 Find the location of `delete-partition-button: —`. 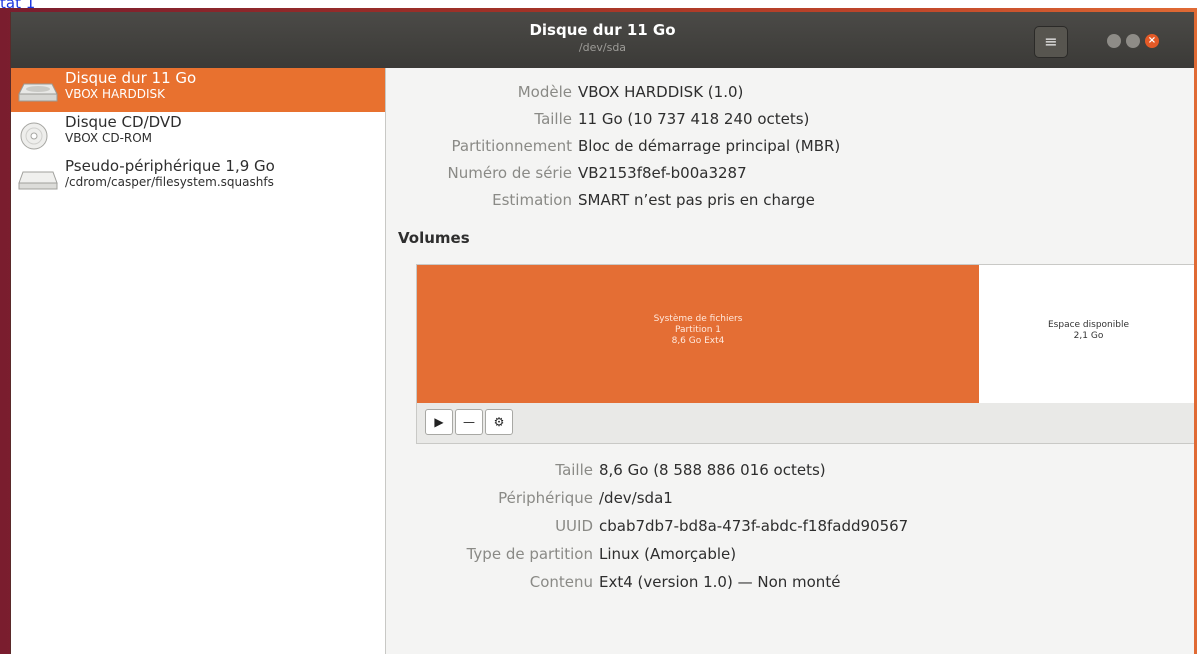

delete-partition-button: — is located at coordinates (469, 422).